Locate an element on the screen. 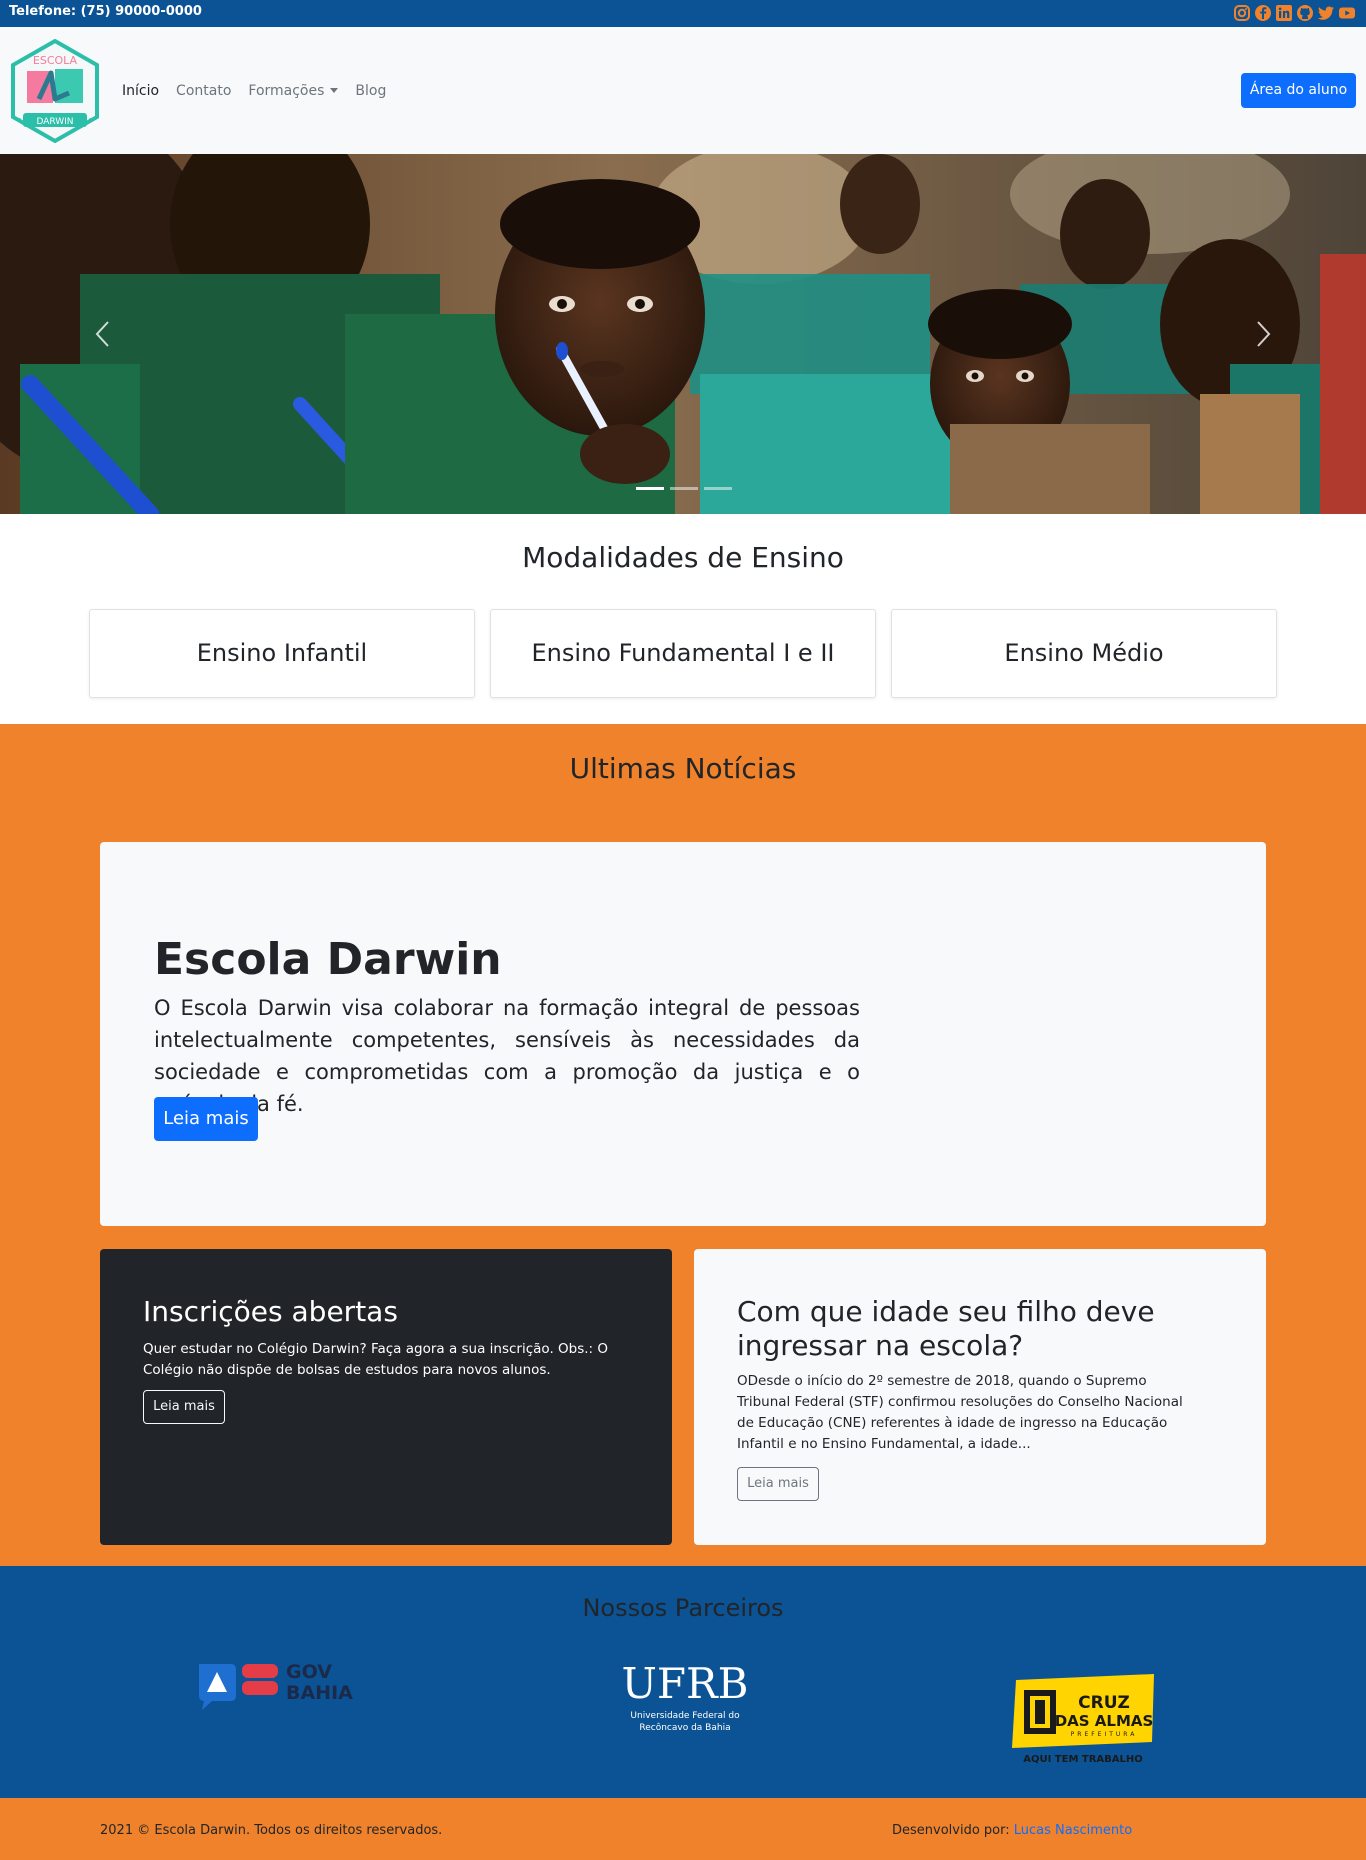 This screenshot has height=1860, width=1366. chevron-right-icon is located at coordinates (1264, 334).